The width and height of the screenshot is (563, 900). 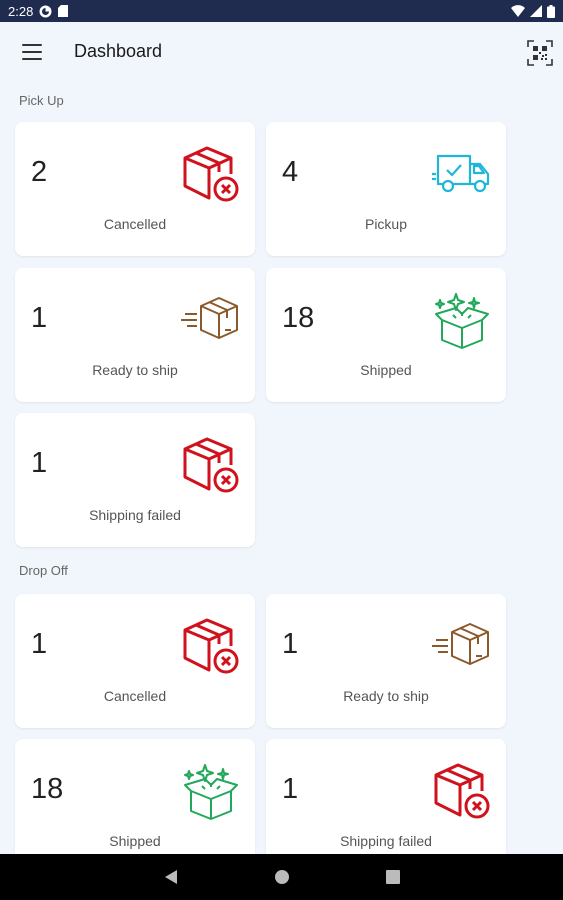 I want to click on back-icon, so click(x=171, y=877).